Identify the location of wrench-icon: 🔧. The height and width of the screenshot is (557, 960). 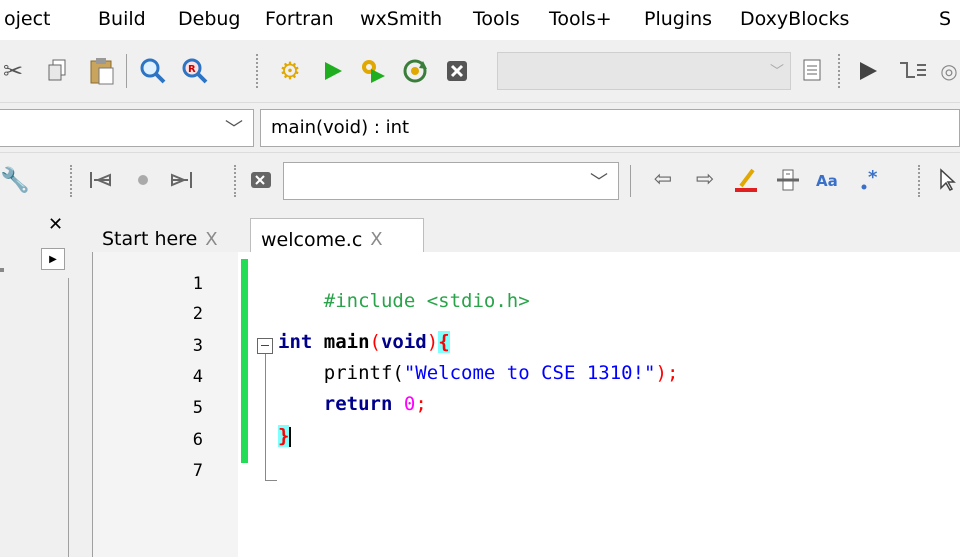
(15, 180).